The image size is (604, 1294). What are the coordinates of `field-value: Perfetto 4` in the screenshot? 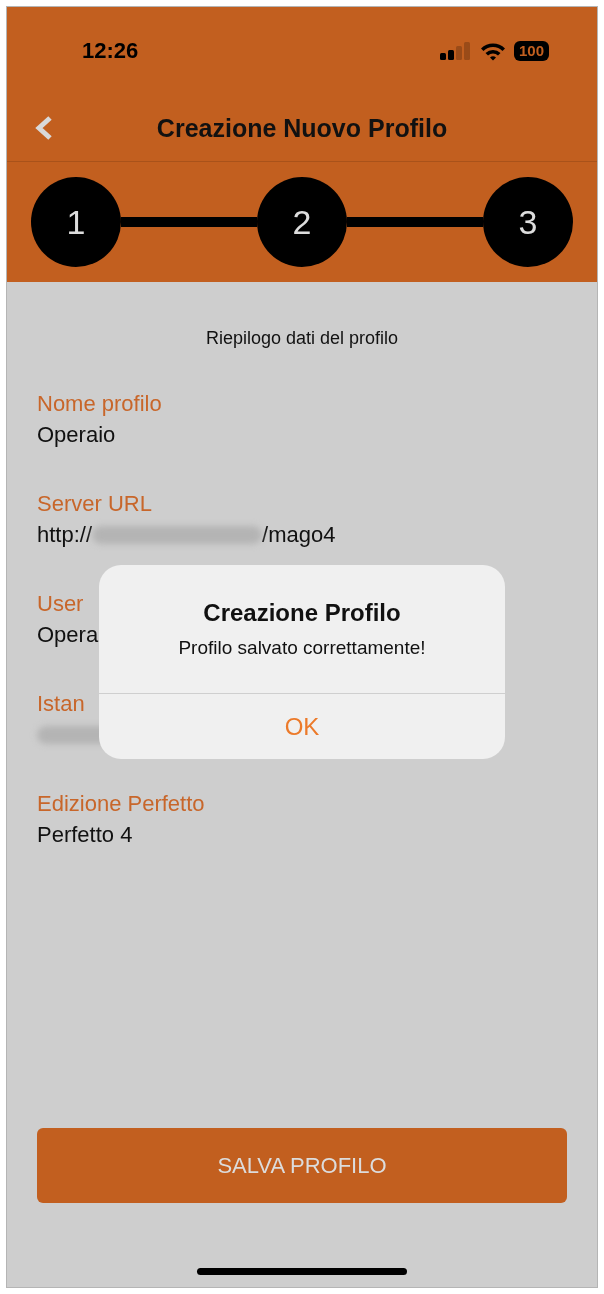 It's located at (85, 835).